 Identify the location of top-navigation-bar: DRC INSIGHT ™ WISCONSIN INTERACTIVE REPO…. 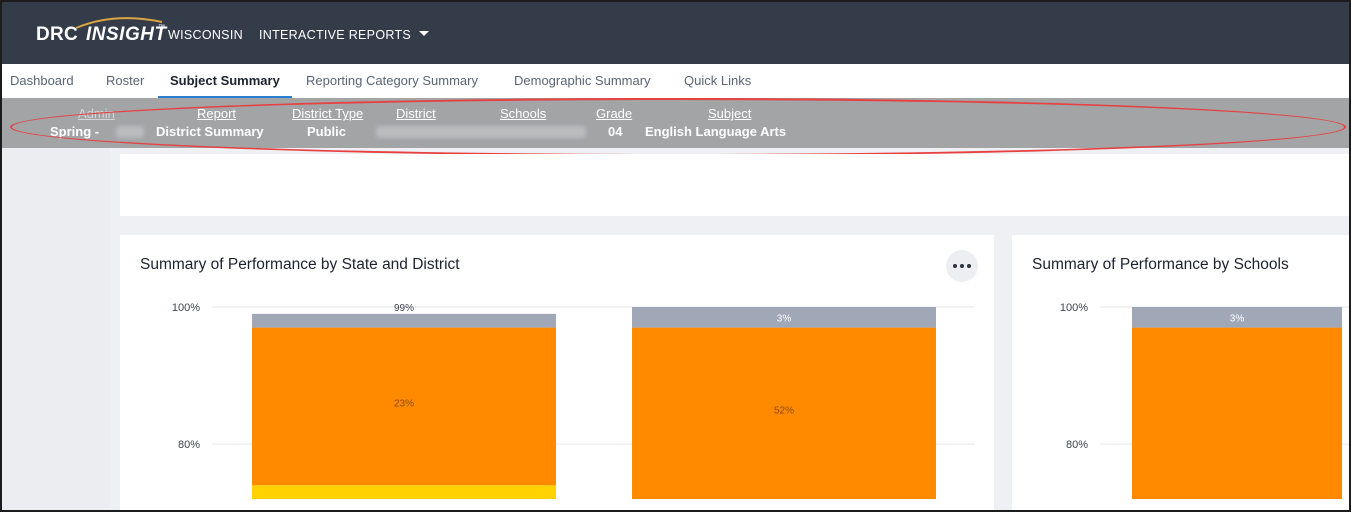
(675, 33).